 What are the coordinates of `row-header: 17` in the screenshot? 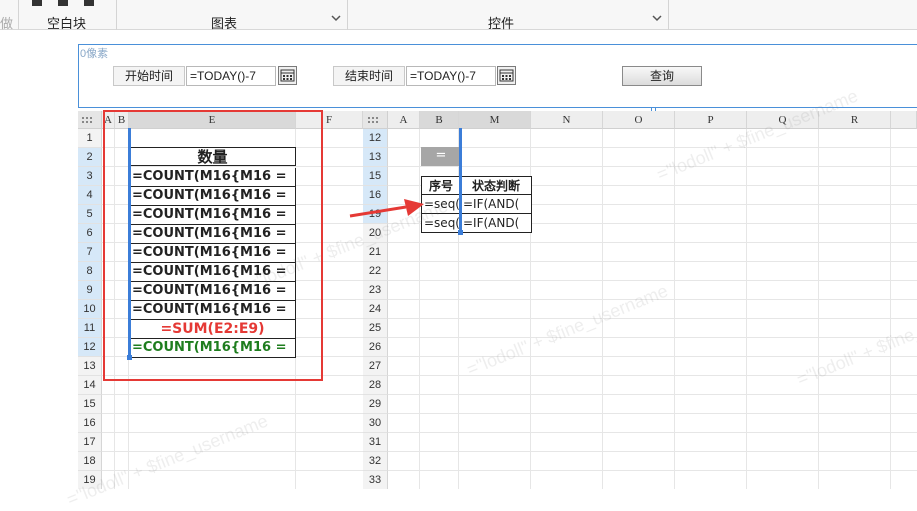 It's located at (90, 442).